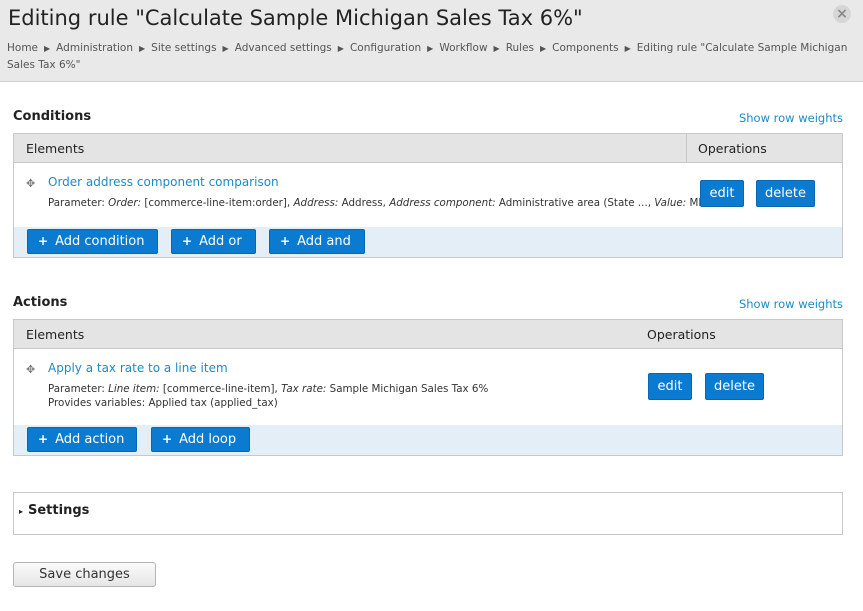  What do you see at coordinates (55, 148) in the screenshot?
I see `conditions-col-elements: Elements` at bounding box center [55, 148].